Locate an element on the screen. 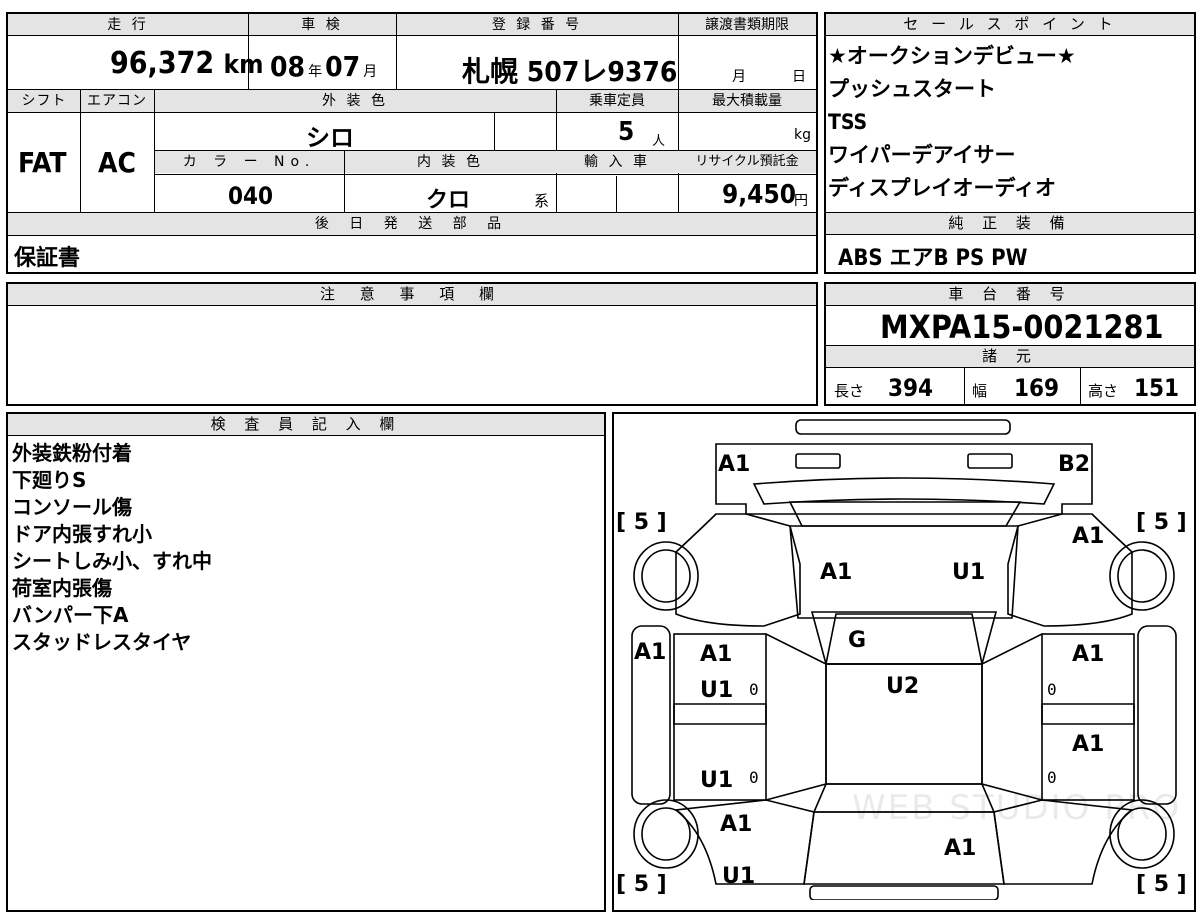  inspector-note: コンソール傷 is located at coordinates (72, 507).